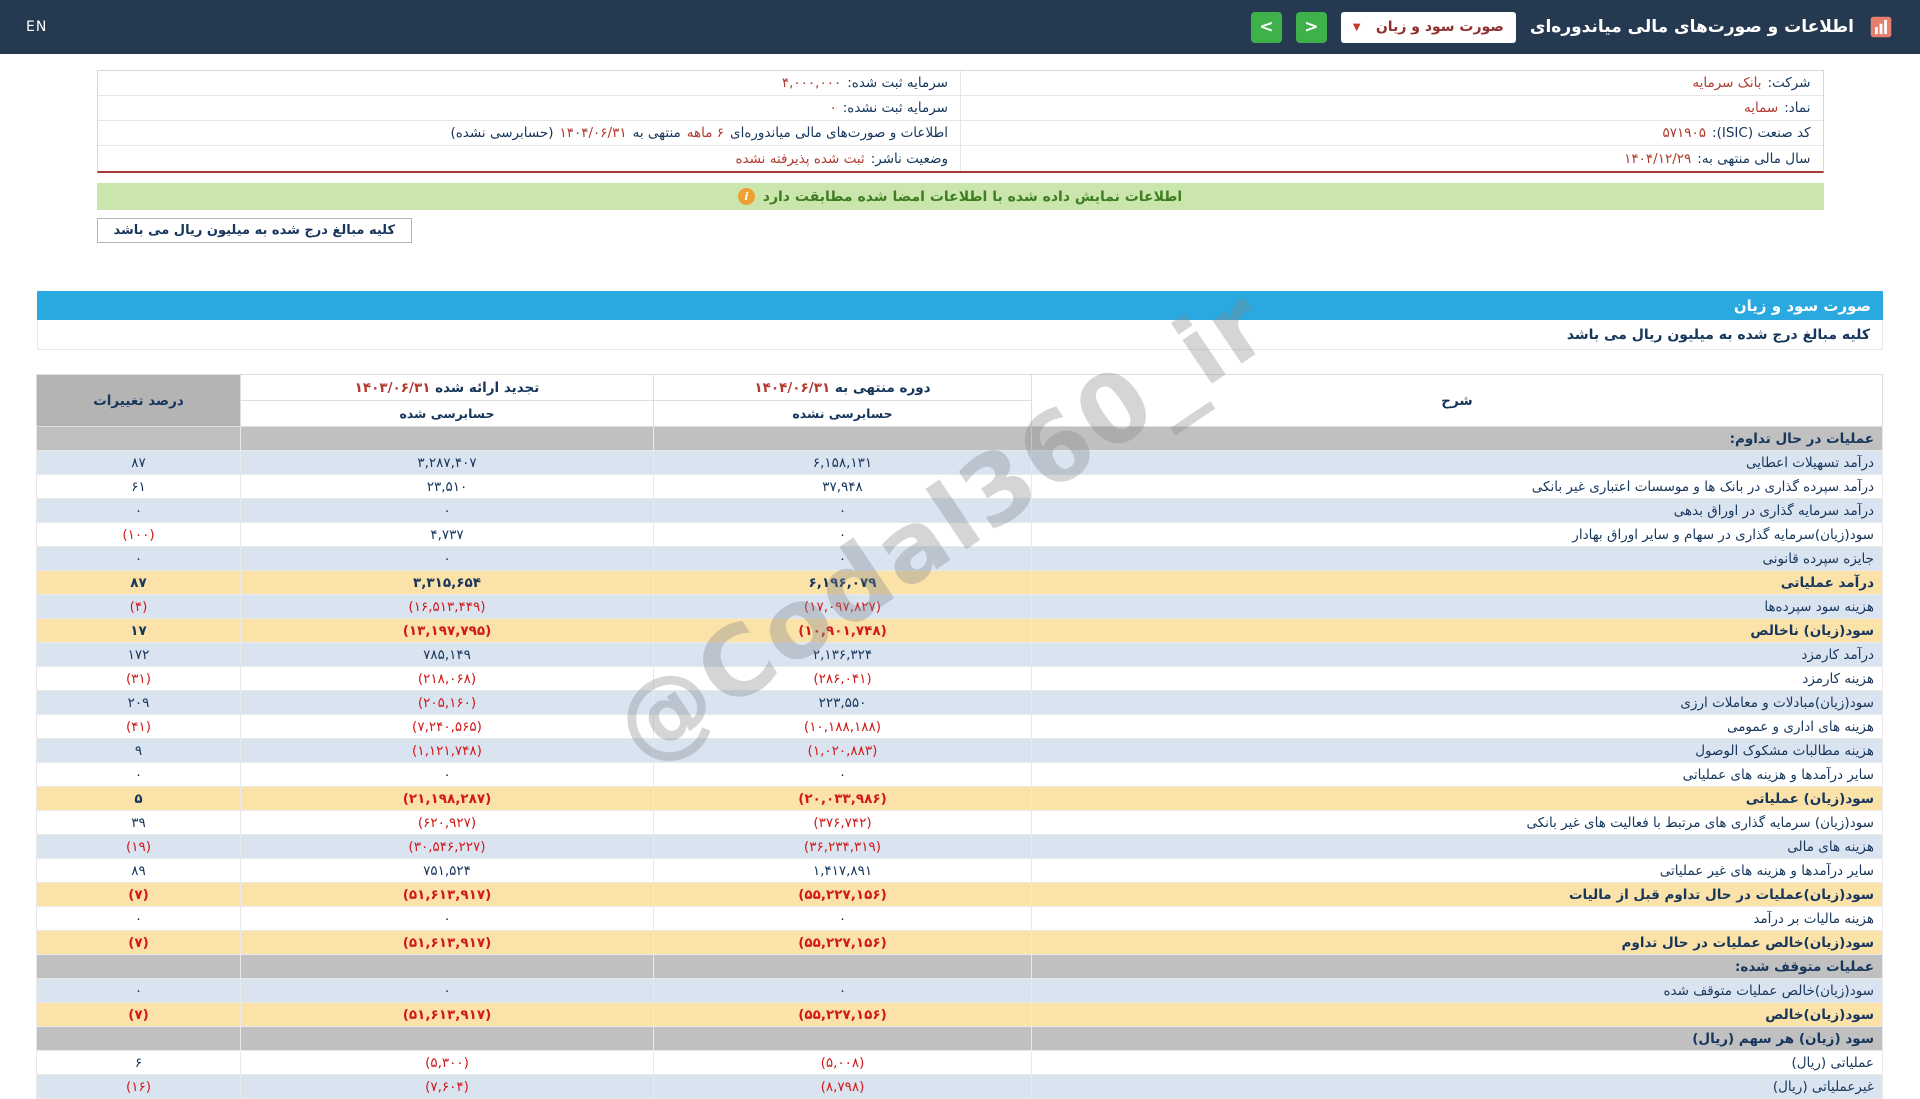 This screenshot has width=1920, height=1099. Describe the element at coordinates (447, 413) in the screenshot. I see `audit-status-prior: حسابرسی شده` at that location.